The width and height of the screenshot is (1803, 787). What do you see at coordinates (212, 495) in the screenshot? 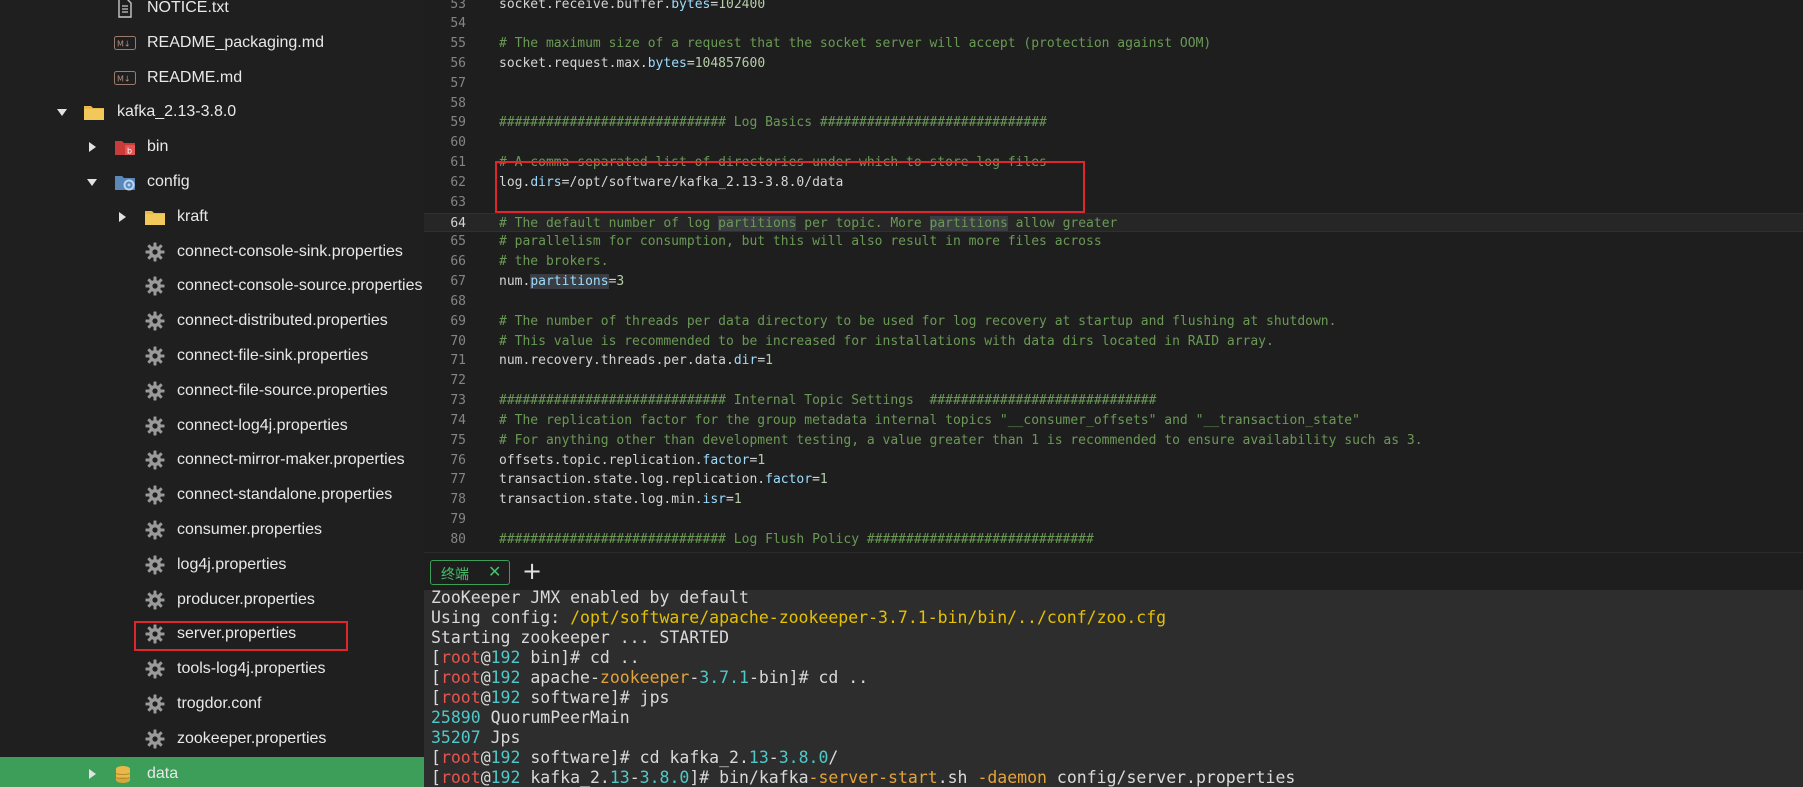
I see `tree-item: connect-standalone.properties` at bounding box center [212, 495].